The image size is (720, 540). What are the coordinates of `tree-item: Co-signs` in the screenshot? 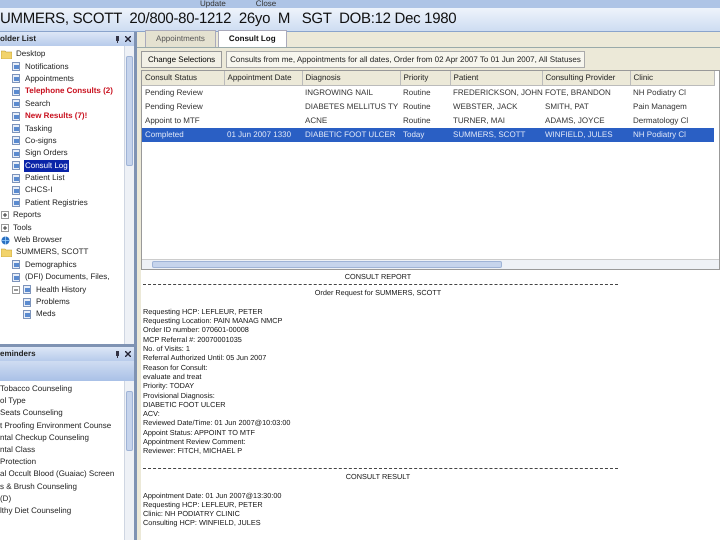 It's located at (41, 140).